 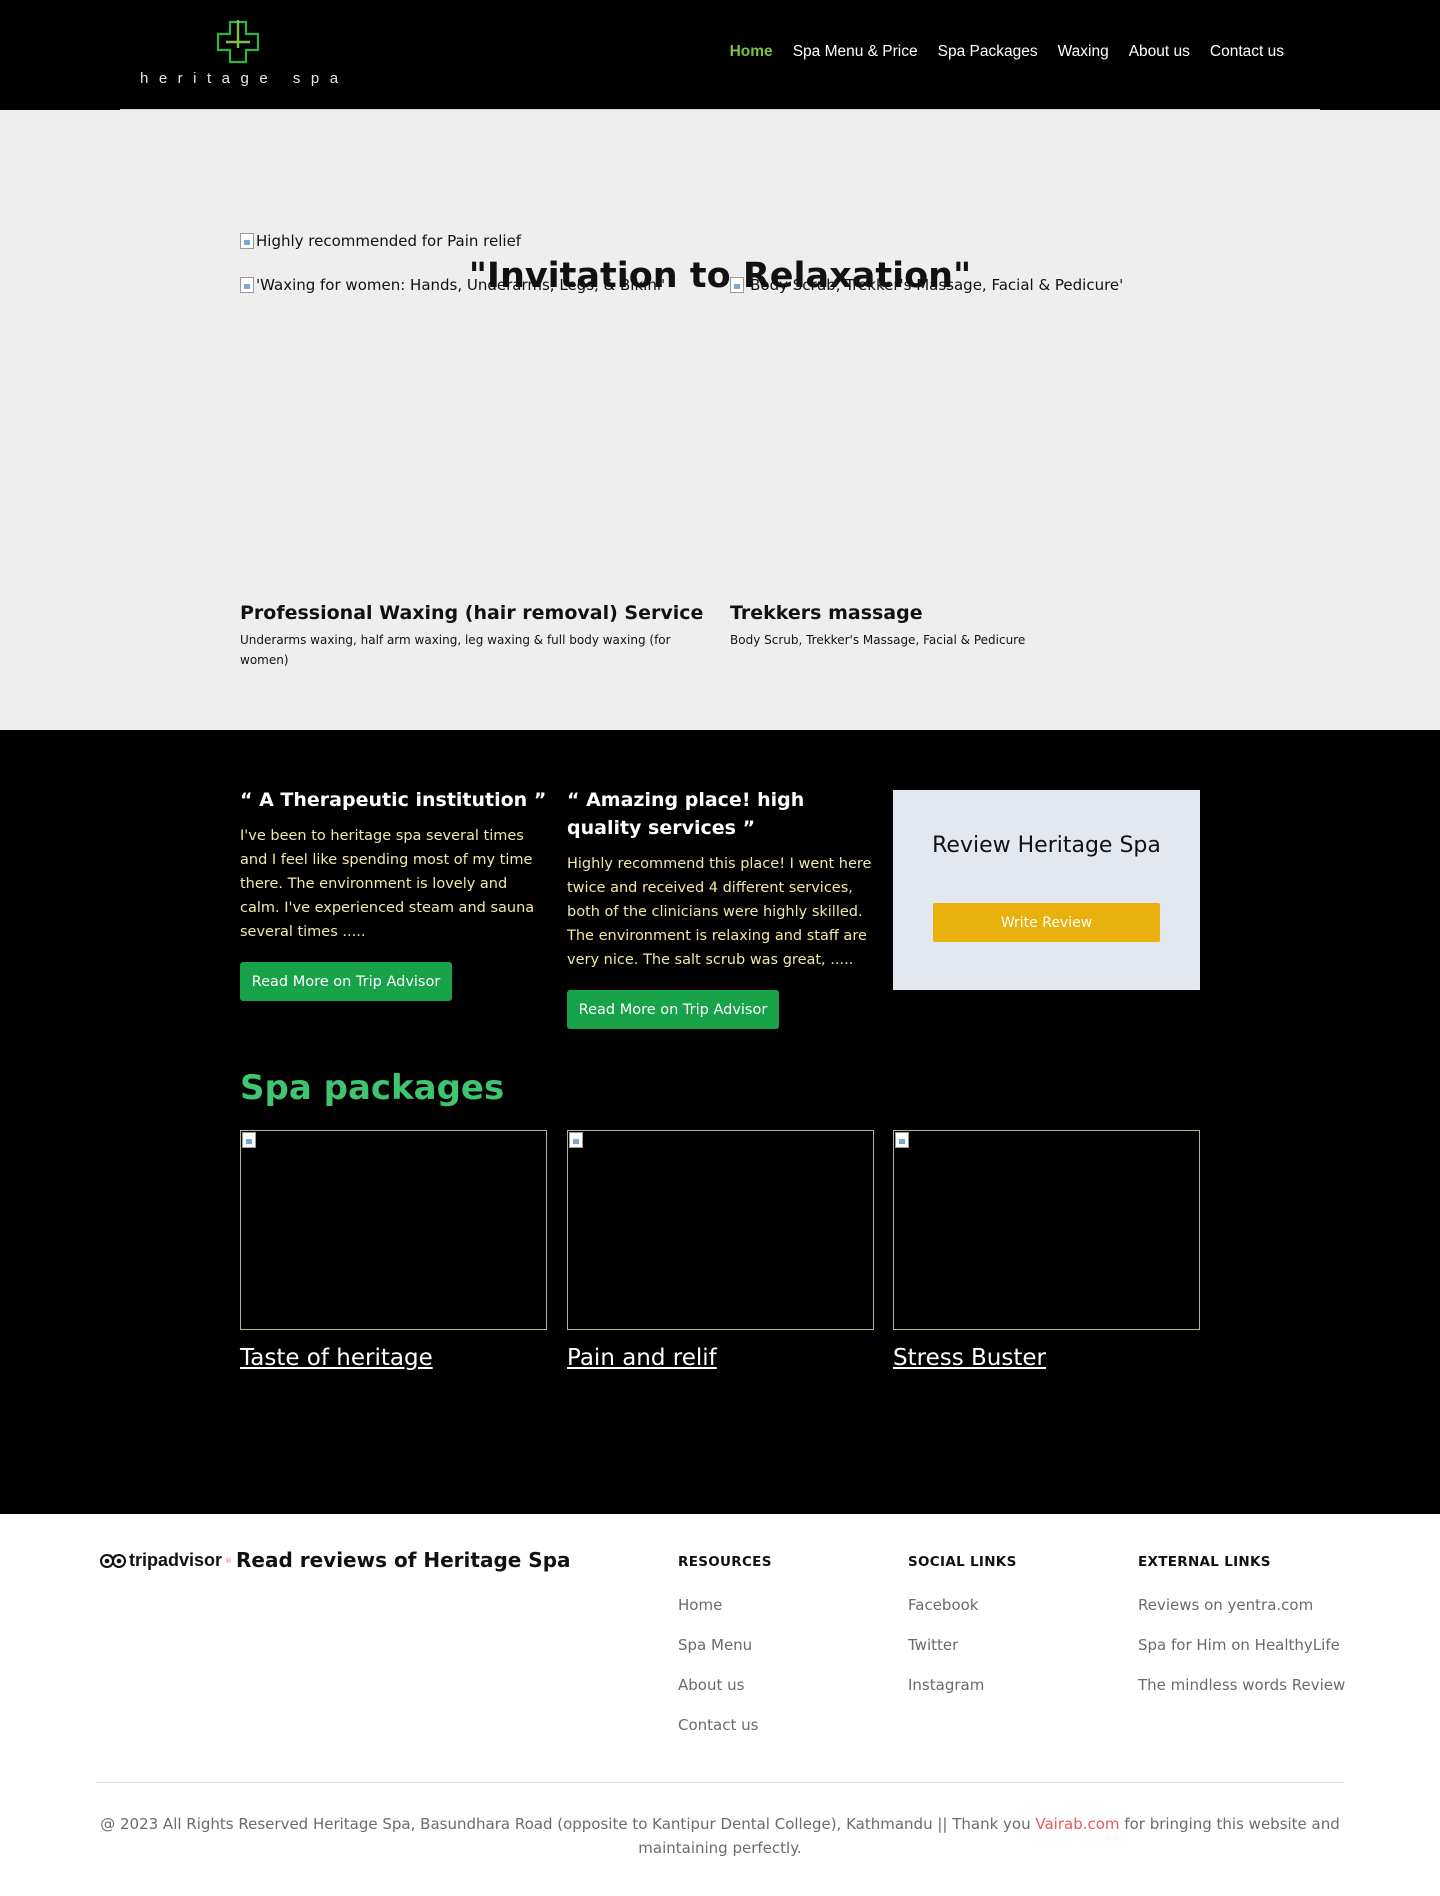 What do you see at coordinates (720, 1230) in the screenshot?
I see `package-image-pain-and-relif` at bounding box center [720, 1230].